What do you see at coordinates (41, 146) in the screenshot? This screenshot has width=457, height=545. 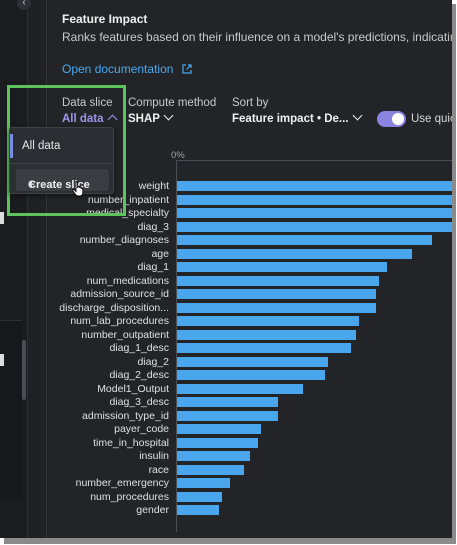 I see `dropdown-item-label: All data` at bounding box center [41, 146].